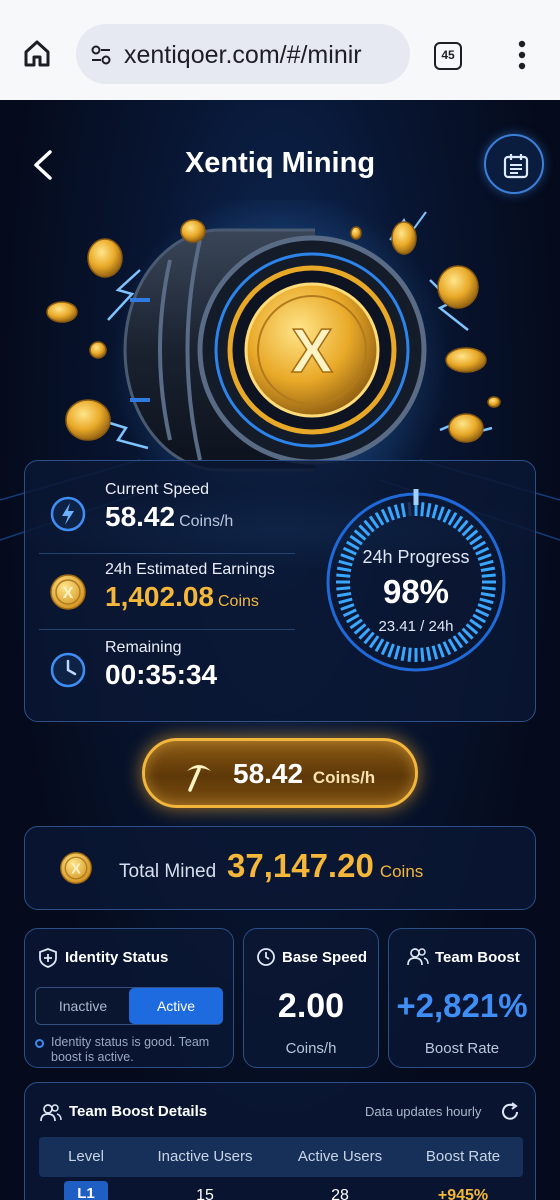 This screenshot has height=1200, width=560. What do you see at coordinates (416, 591) in the screenshot?
I see `progress-percent: 98%` at bounding box center [416, 591].